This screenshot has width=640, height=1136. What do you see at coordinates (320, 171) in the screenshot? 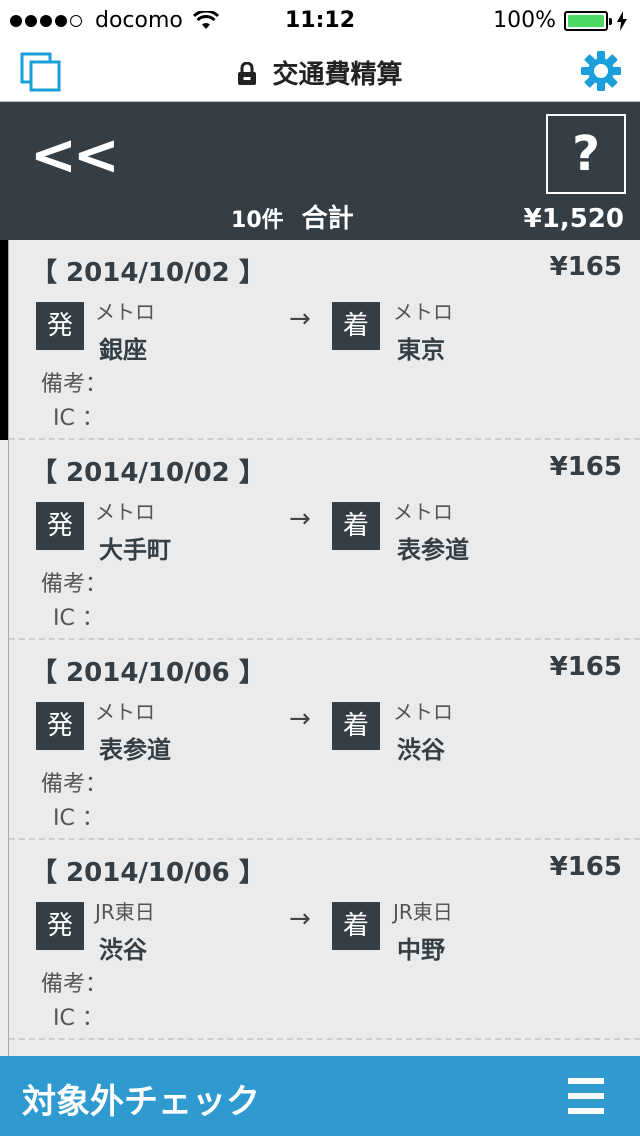
I see `summary-header: << ? 10件 合計 ¥1,520` at bounding box center [320, 171].